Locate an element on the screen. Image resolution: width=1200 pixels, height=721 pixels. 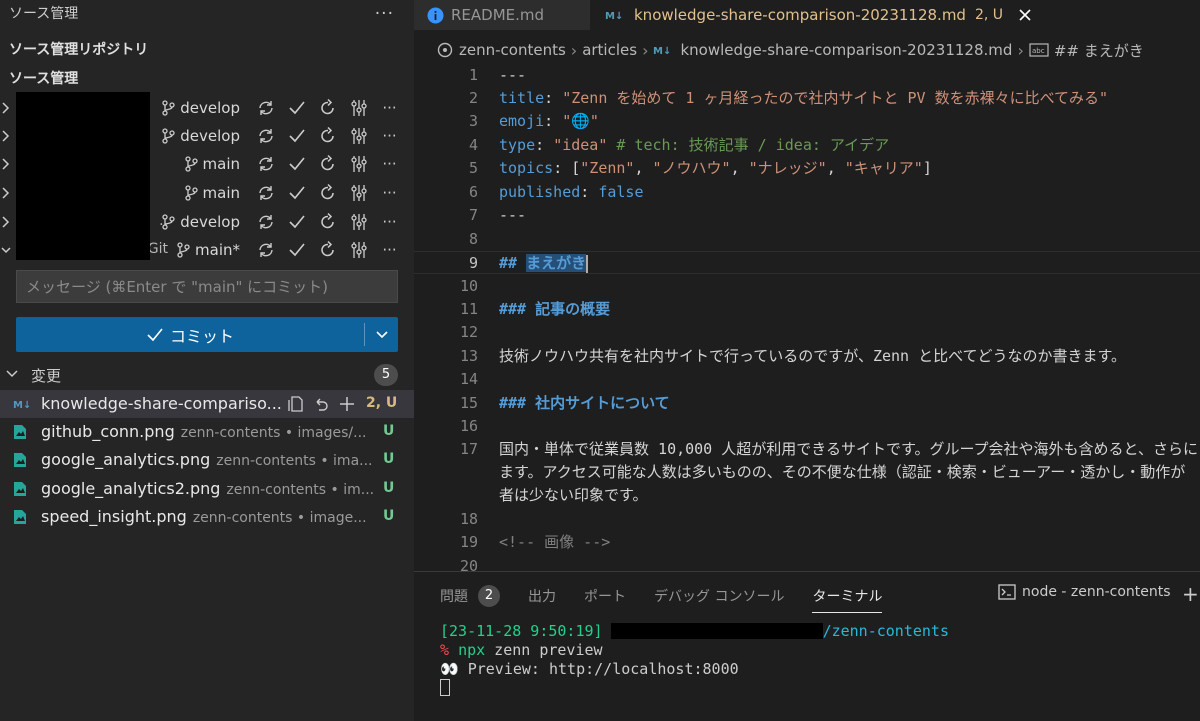
source-control-section-header: ソース管理 is located at coordinates (43, 79).